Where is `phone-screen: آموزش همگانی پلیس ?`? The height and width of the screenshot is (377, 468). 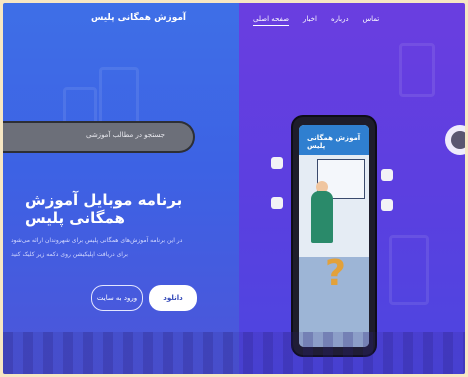
phone-screen: آموزش همگانی پلیس ? is located at coordinates (334, 236).